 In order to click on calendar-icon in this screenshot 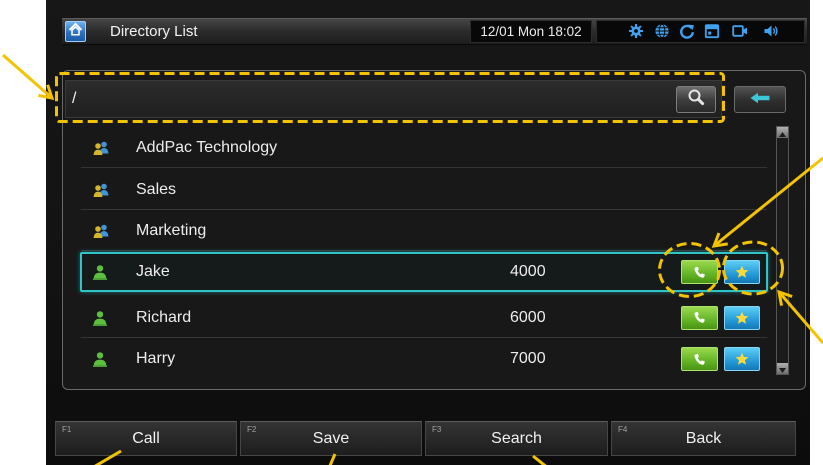, I will do `click(712, 31)`.